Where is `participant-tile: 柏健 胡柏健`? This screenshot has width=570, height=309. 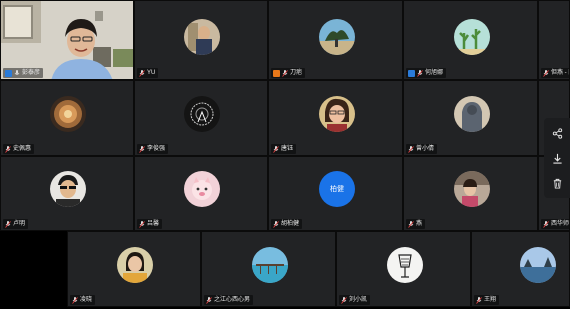
participant-tile: 柏健 胡柏健 is located at coordinates (335, 193).